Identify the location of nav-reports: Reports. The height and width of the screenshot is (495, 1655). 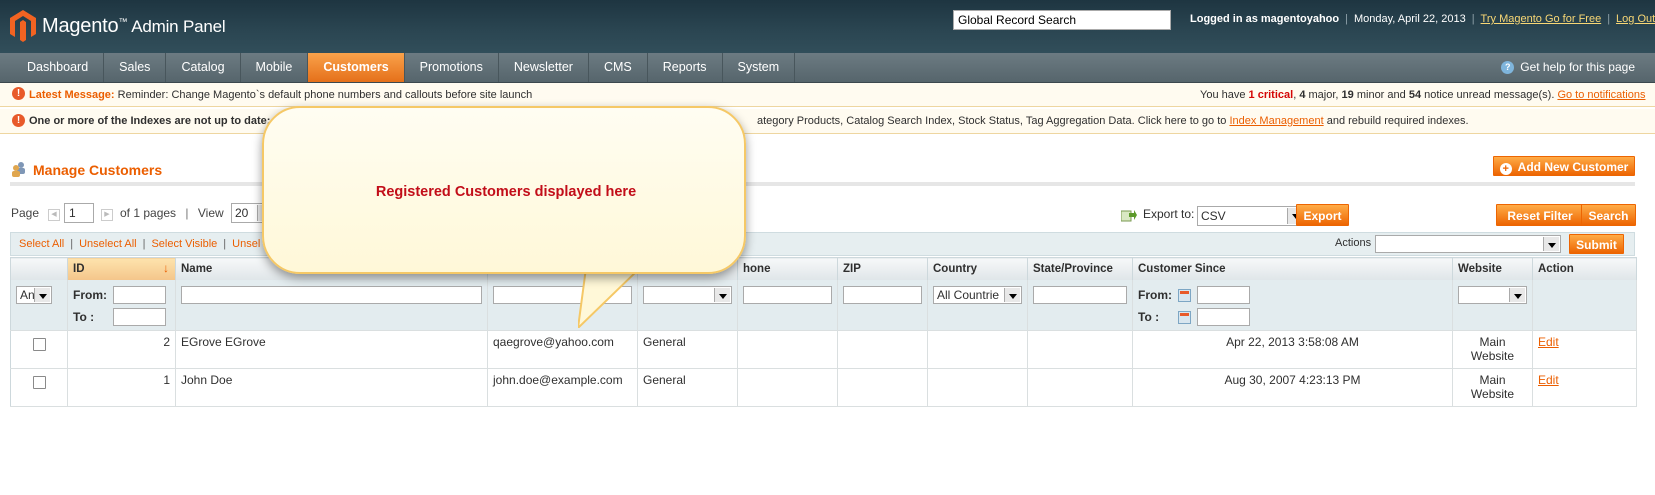
(685, 67).